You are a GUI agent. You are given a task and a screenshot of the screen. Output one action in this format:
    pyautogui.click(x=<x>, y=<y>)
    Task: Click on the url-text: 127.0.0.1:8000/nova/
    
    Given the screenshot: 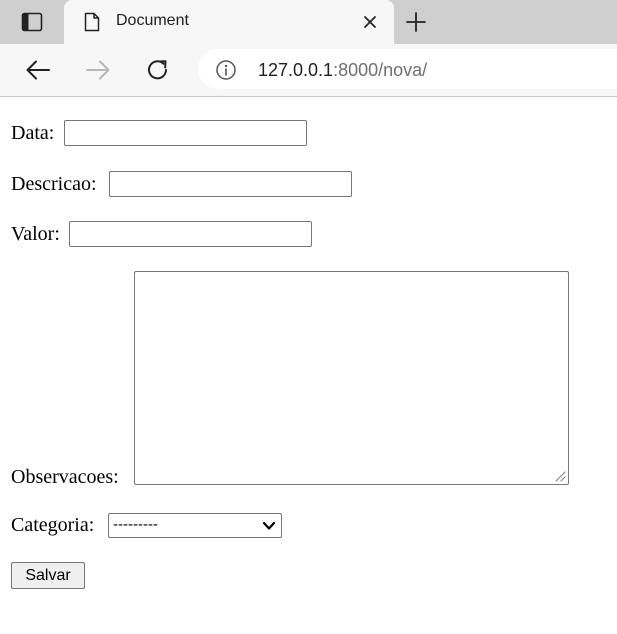 What is the action you would take?
    pyautogui.click(x=342, y=70)
    